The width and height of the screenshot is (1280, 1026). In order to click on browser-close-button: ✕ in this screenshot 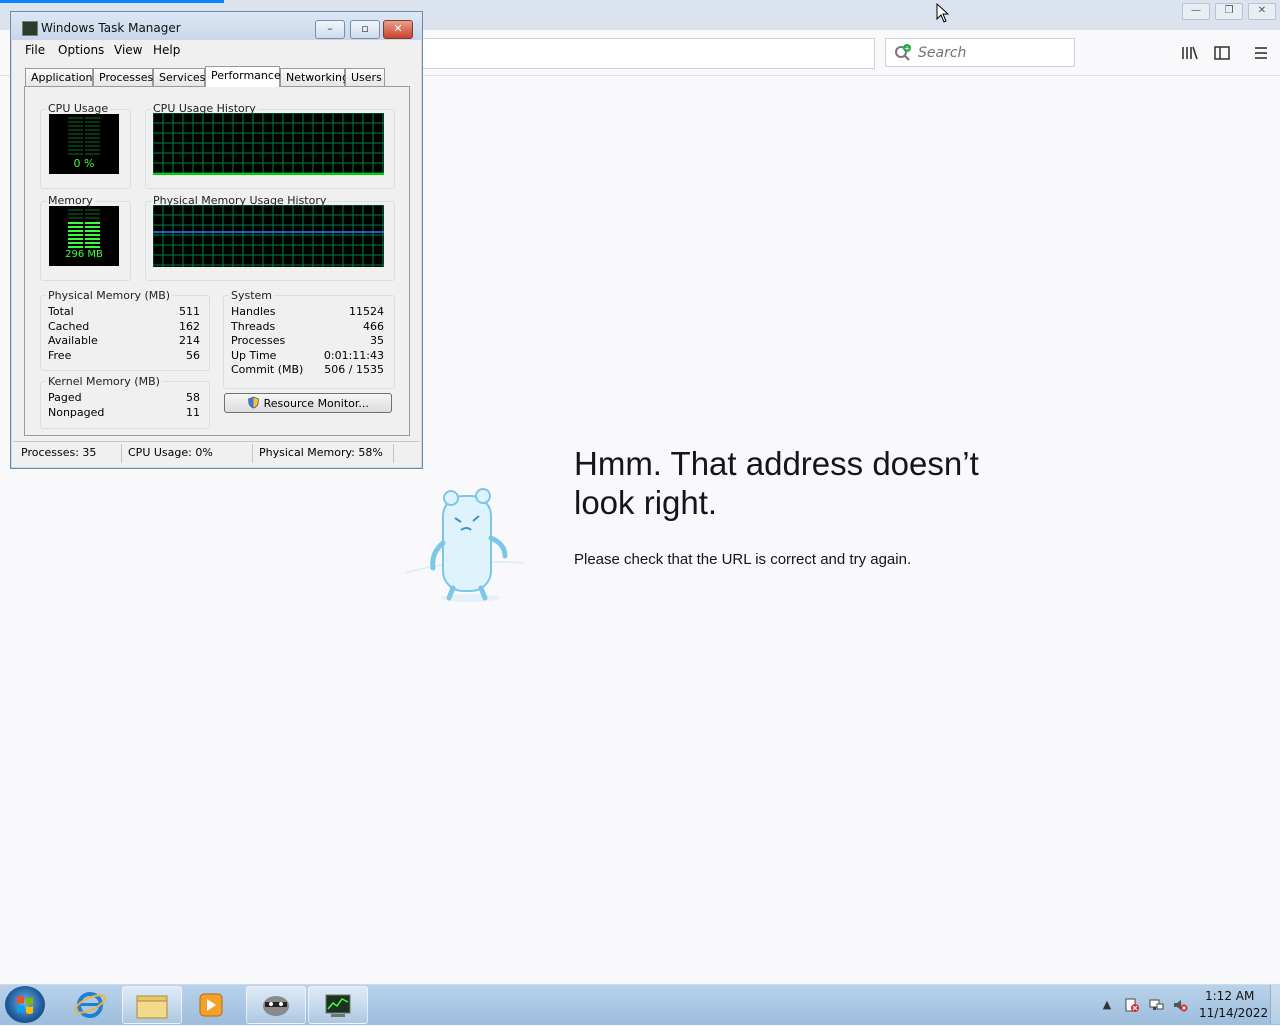, I will do `click(1262, 11)`.